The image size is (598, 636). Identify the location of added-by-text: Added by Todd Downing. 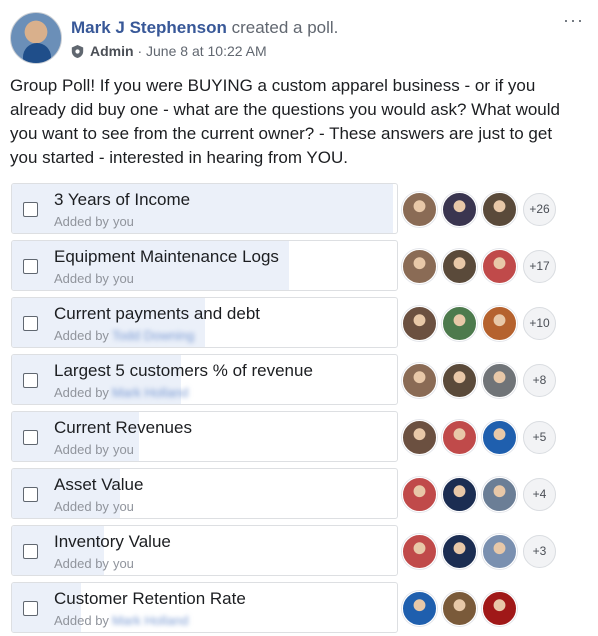
(124, 335).